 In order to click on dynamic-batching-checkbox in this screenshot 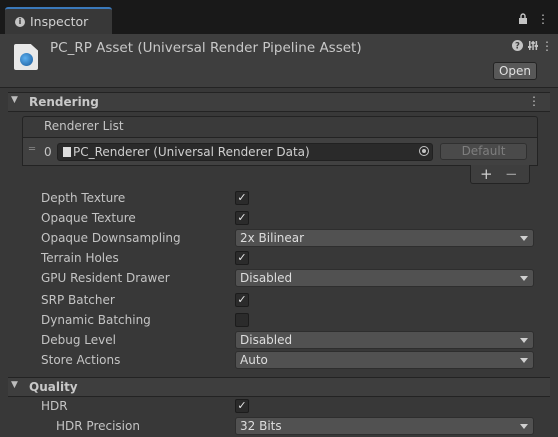, I will do `click(242, 320)`.